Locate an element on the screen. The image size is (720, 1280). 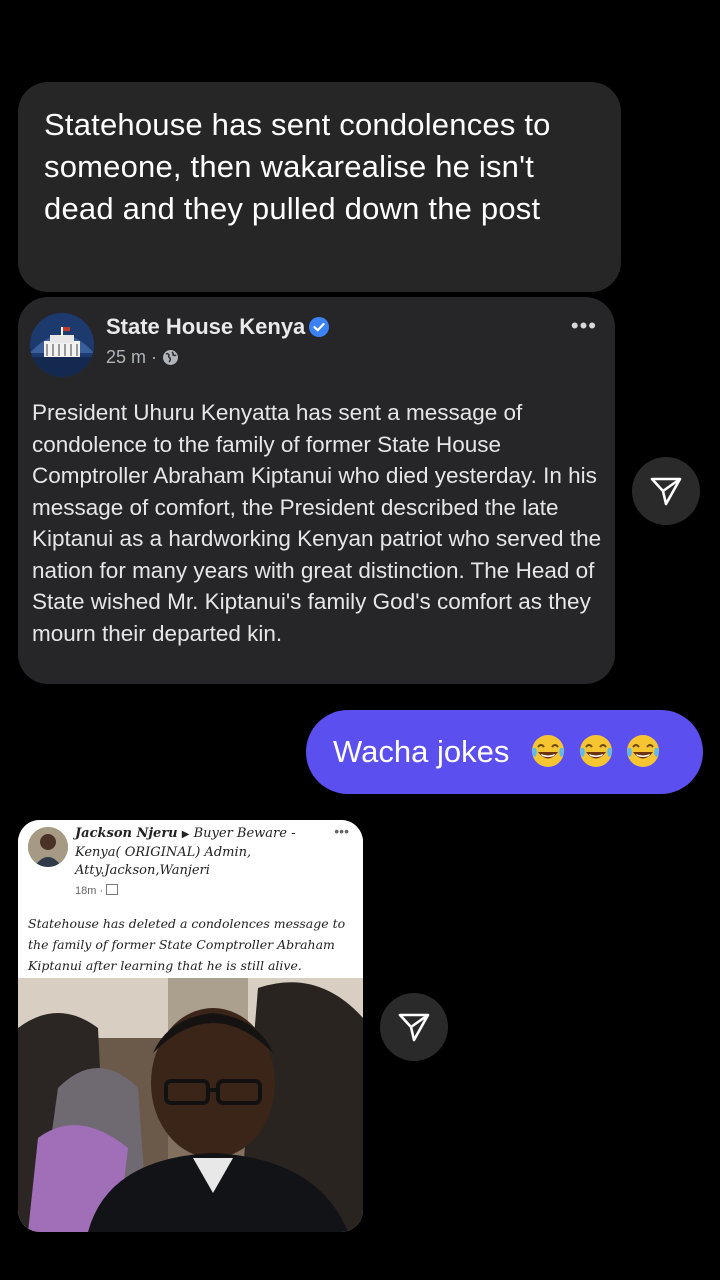
message-text: Wacha jokes is located at coordinates (421, 751).